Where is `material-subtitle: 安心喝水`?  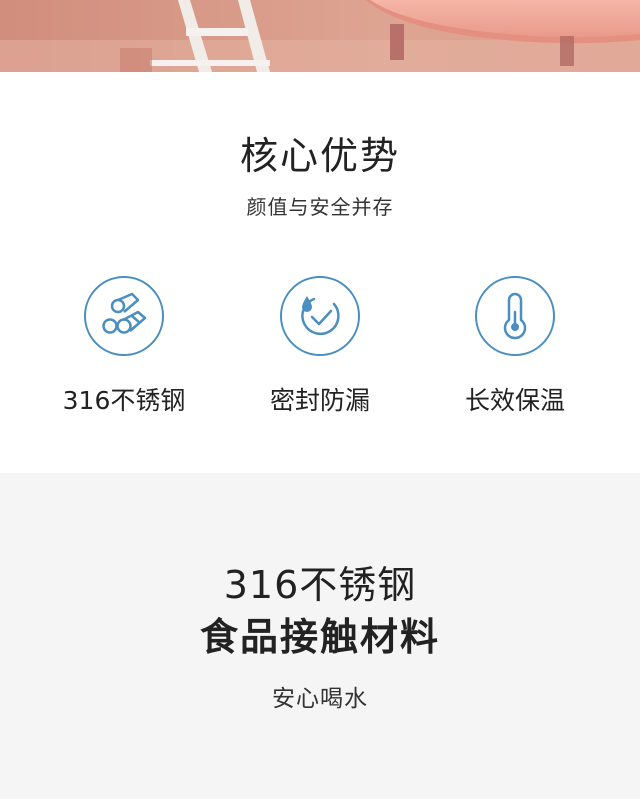 material-subtitle: 安心喝水 is located at coordinates (320, 699).